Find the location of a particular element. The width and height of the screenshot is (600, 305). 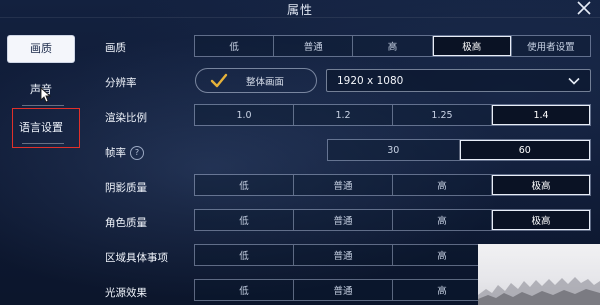

character-option-low: 低 is located at coordinates (244, 220).